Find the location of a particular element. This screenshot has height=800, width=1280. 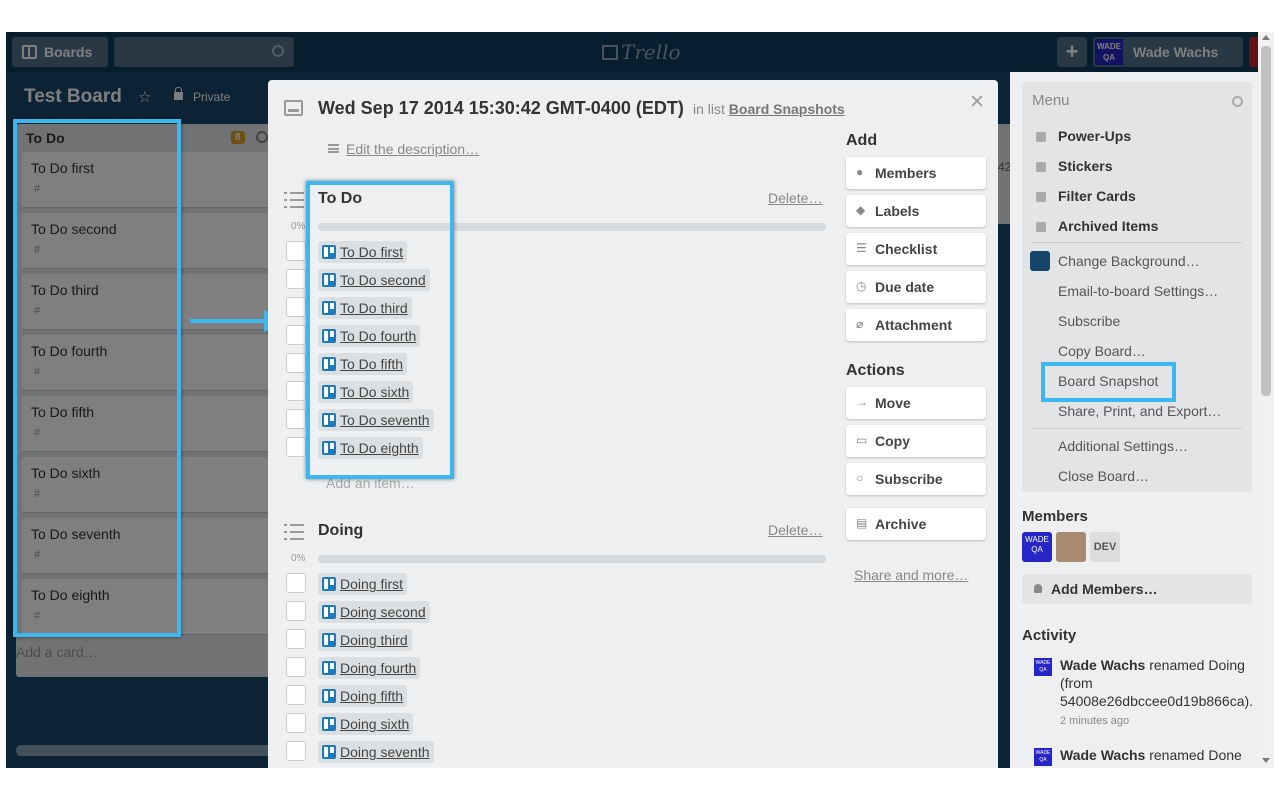

card-link-chip: Doing fifth is located at coordinates (363, 696).